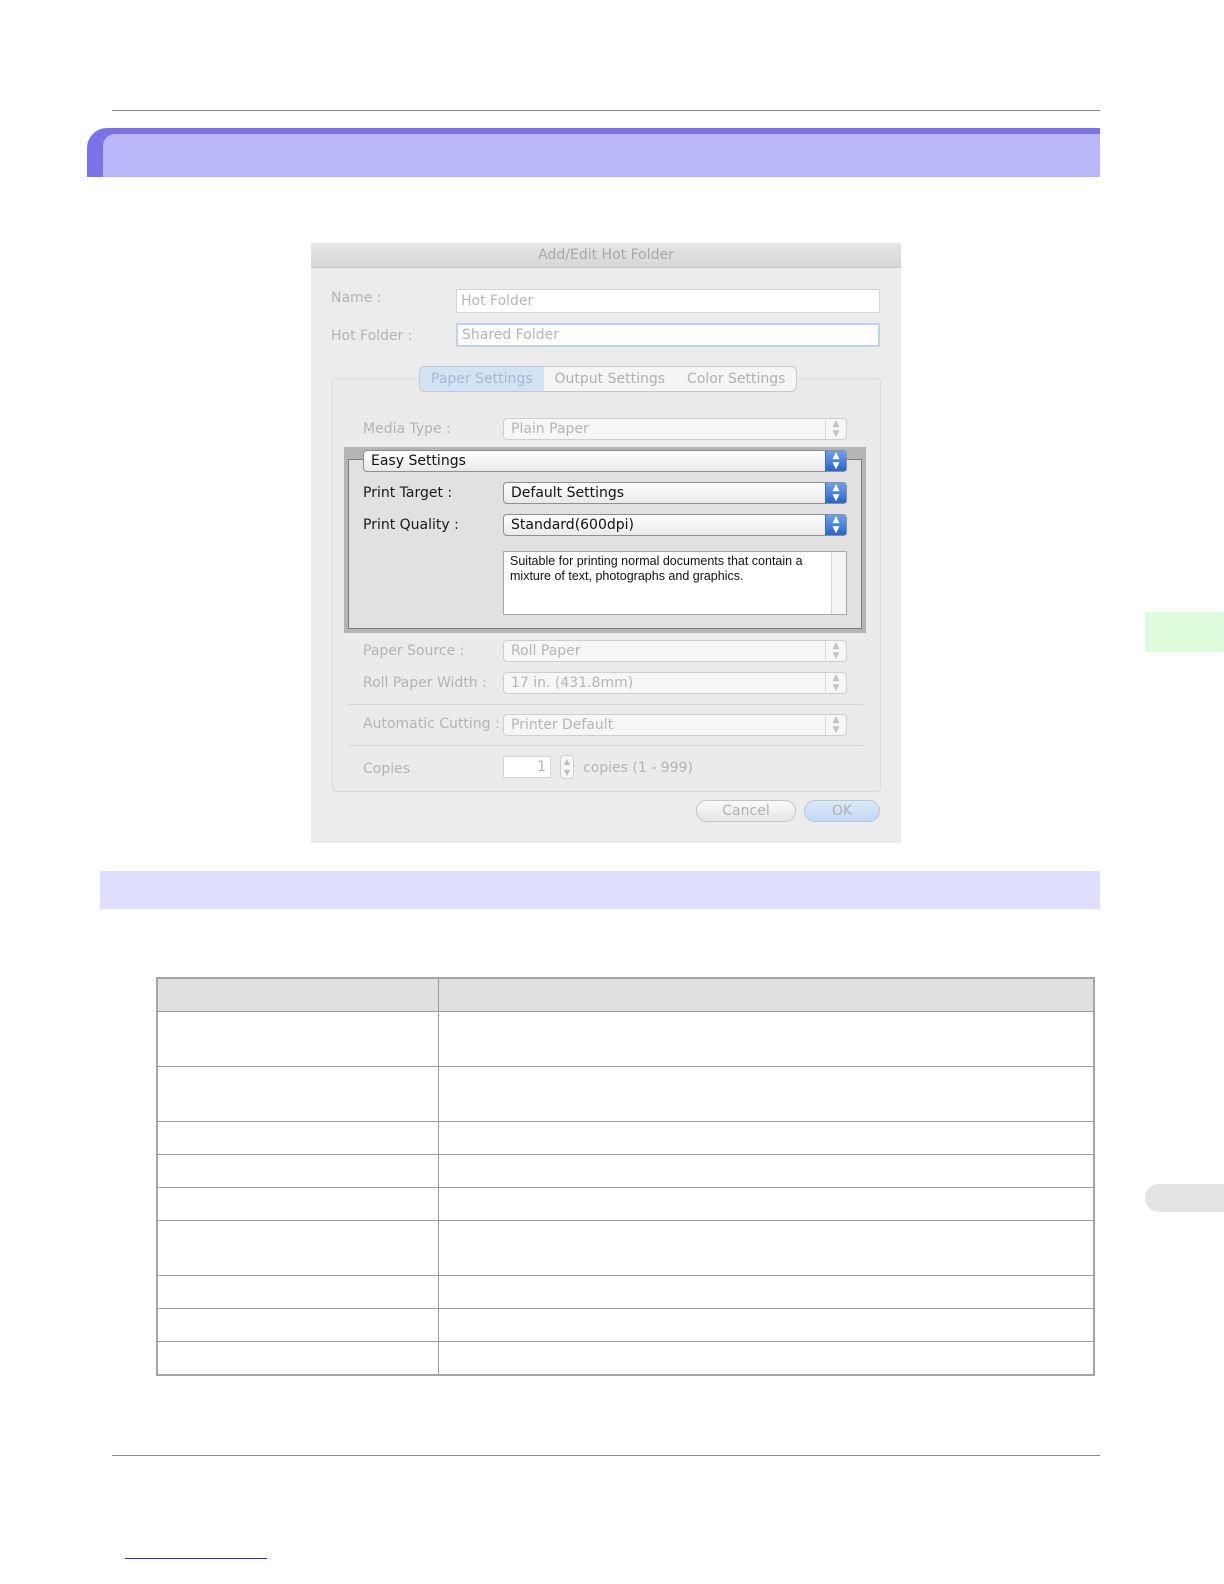  I want to click on copies-range: copies (1 - 999), so click(638, 768).